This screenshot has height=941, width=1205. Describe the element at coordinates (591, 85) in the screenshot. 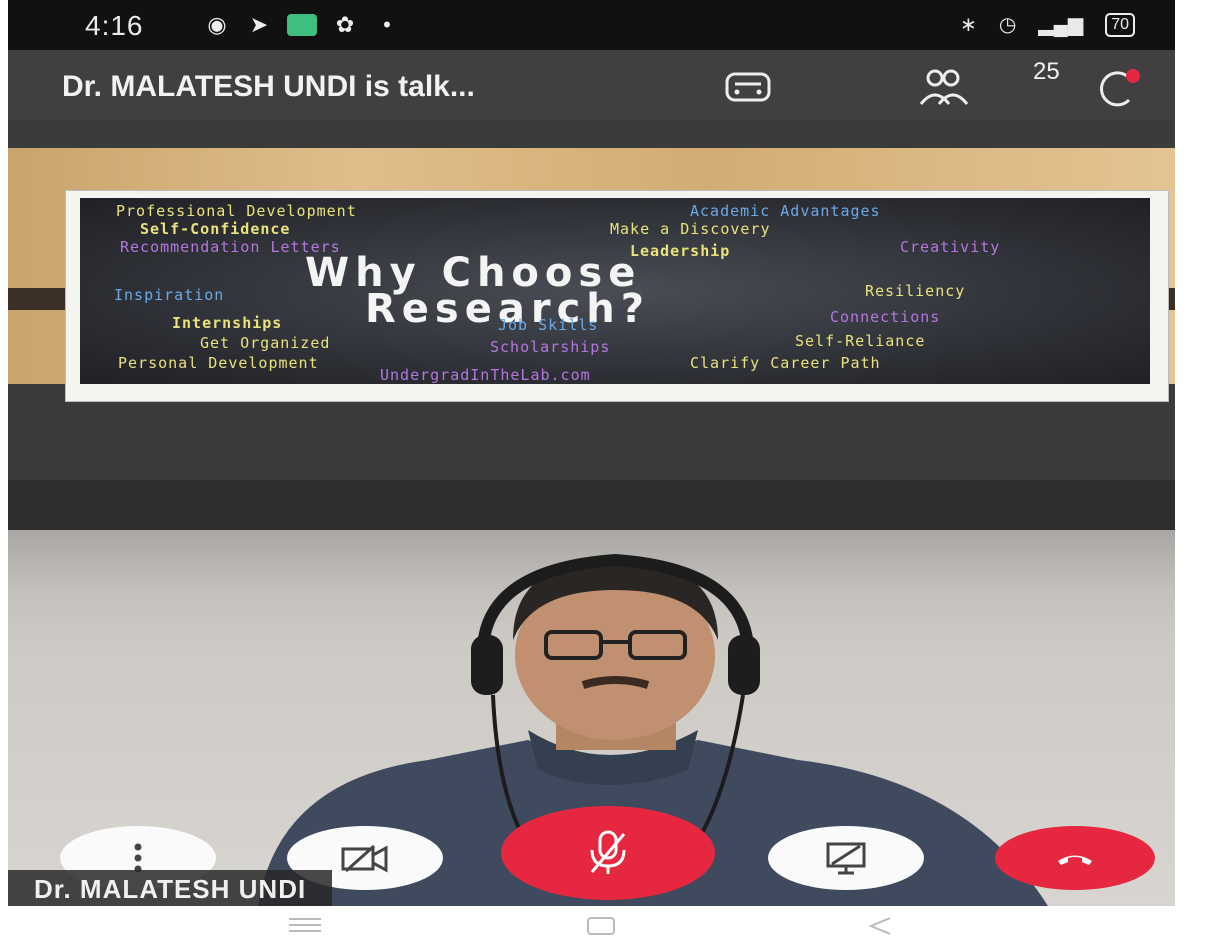

I see `meeting-header: Dr. MALATESH UNDI is talk... 25` at that location.